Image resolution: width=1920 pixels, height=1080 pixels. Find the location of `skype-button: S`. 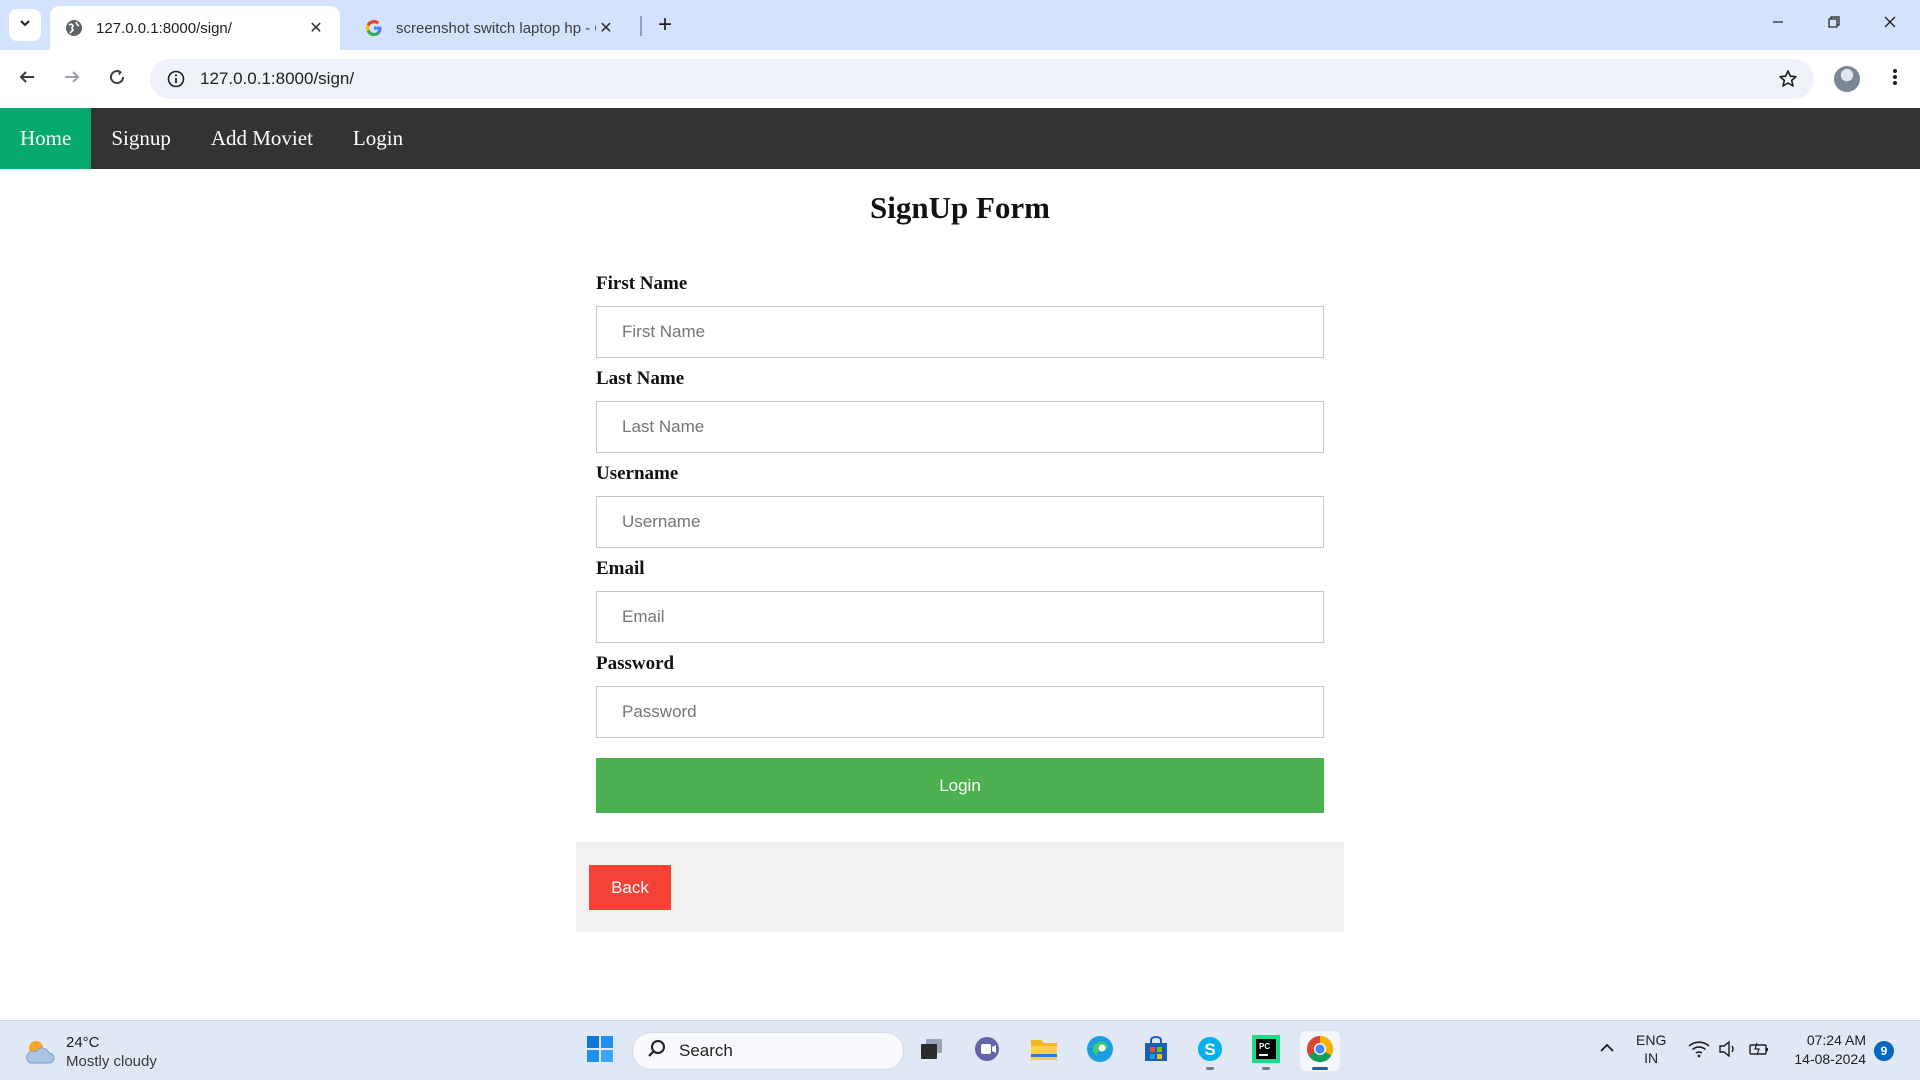

skype-button: S is located at coordinates (1210, 1051).